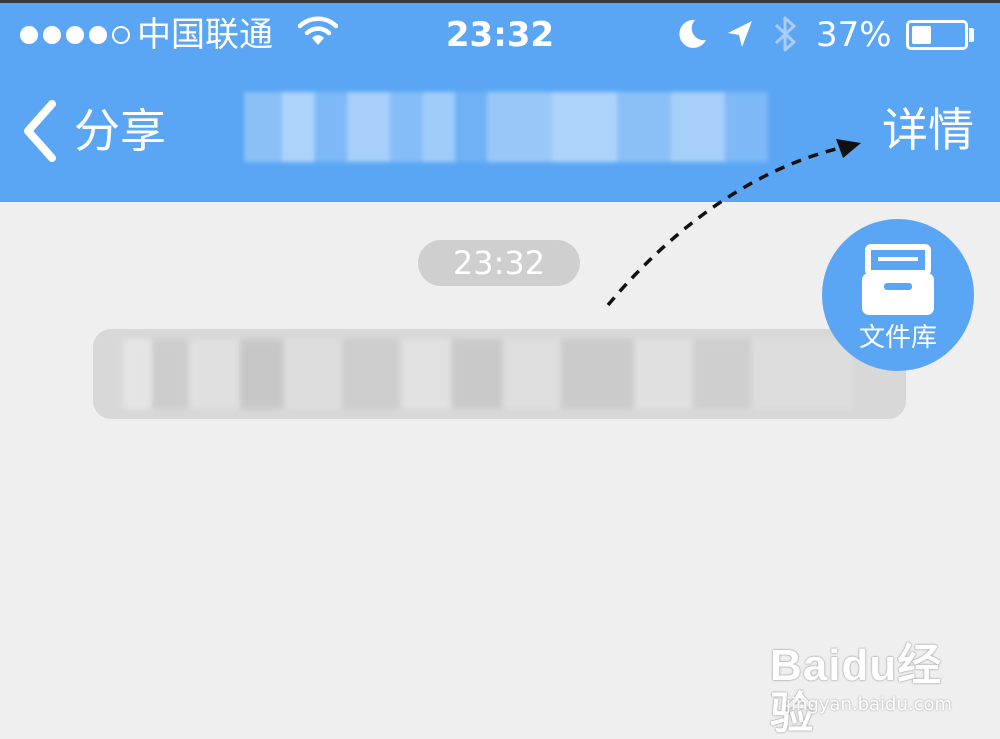 The width and height of the screenshot is (1000, 739). I want to click on back-button: 分享, so click(93, 131).